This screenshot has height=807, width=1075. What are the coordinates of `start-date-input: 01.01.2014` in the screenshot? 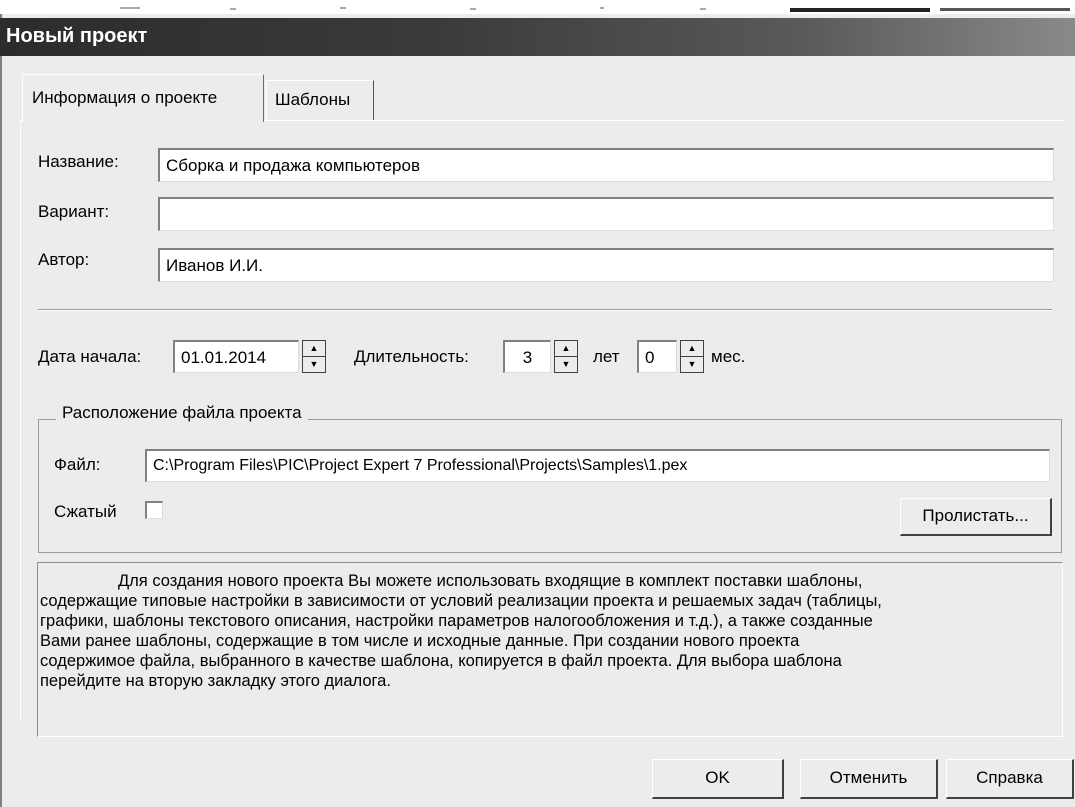 It's located at (236, 356).